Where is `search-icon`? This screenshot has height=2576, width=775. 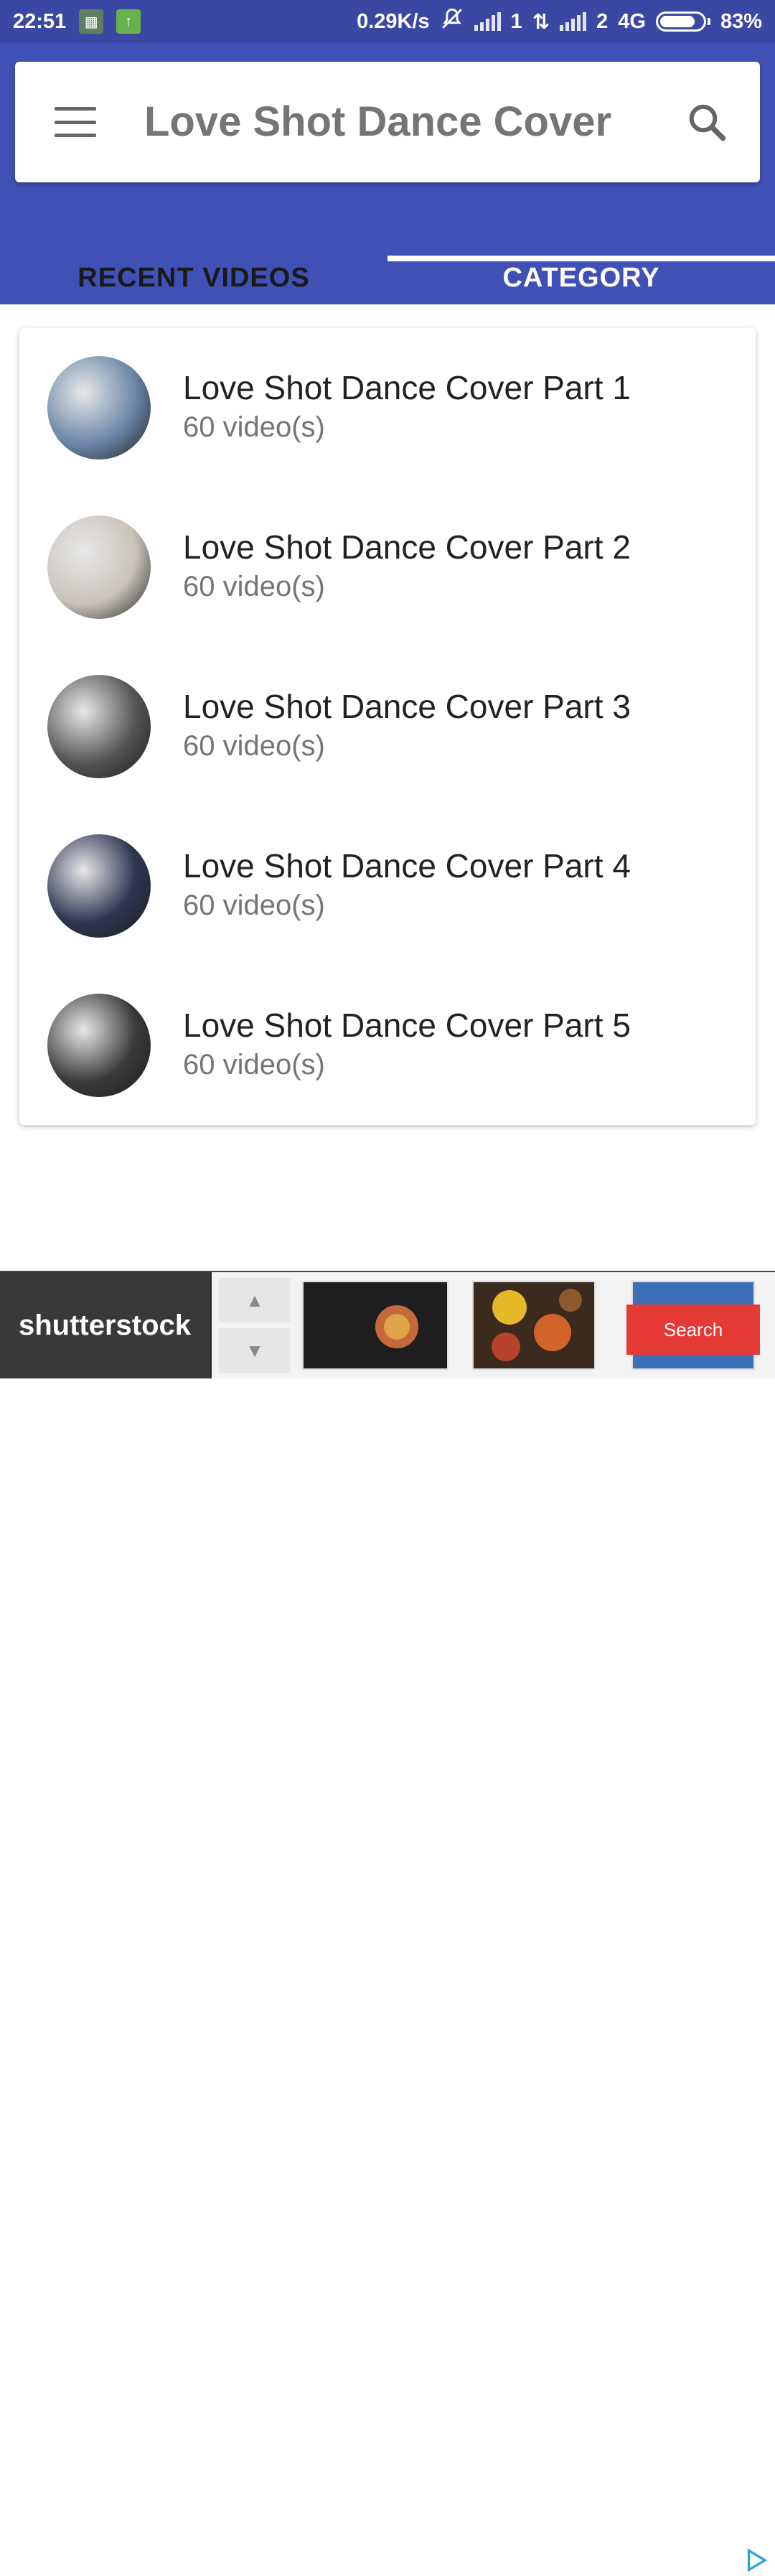
search-icon is located at coordinates (706, 122).